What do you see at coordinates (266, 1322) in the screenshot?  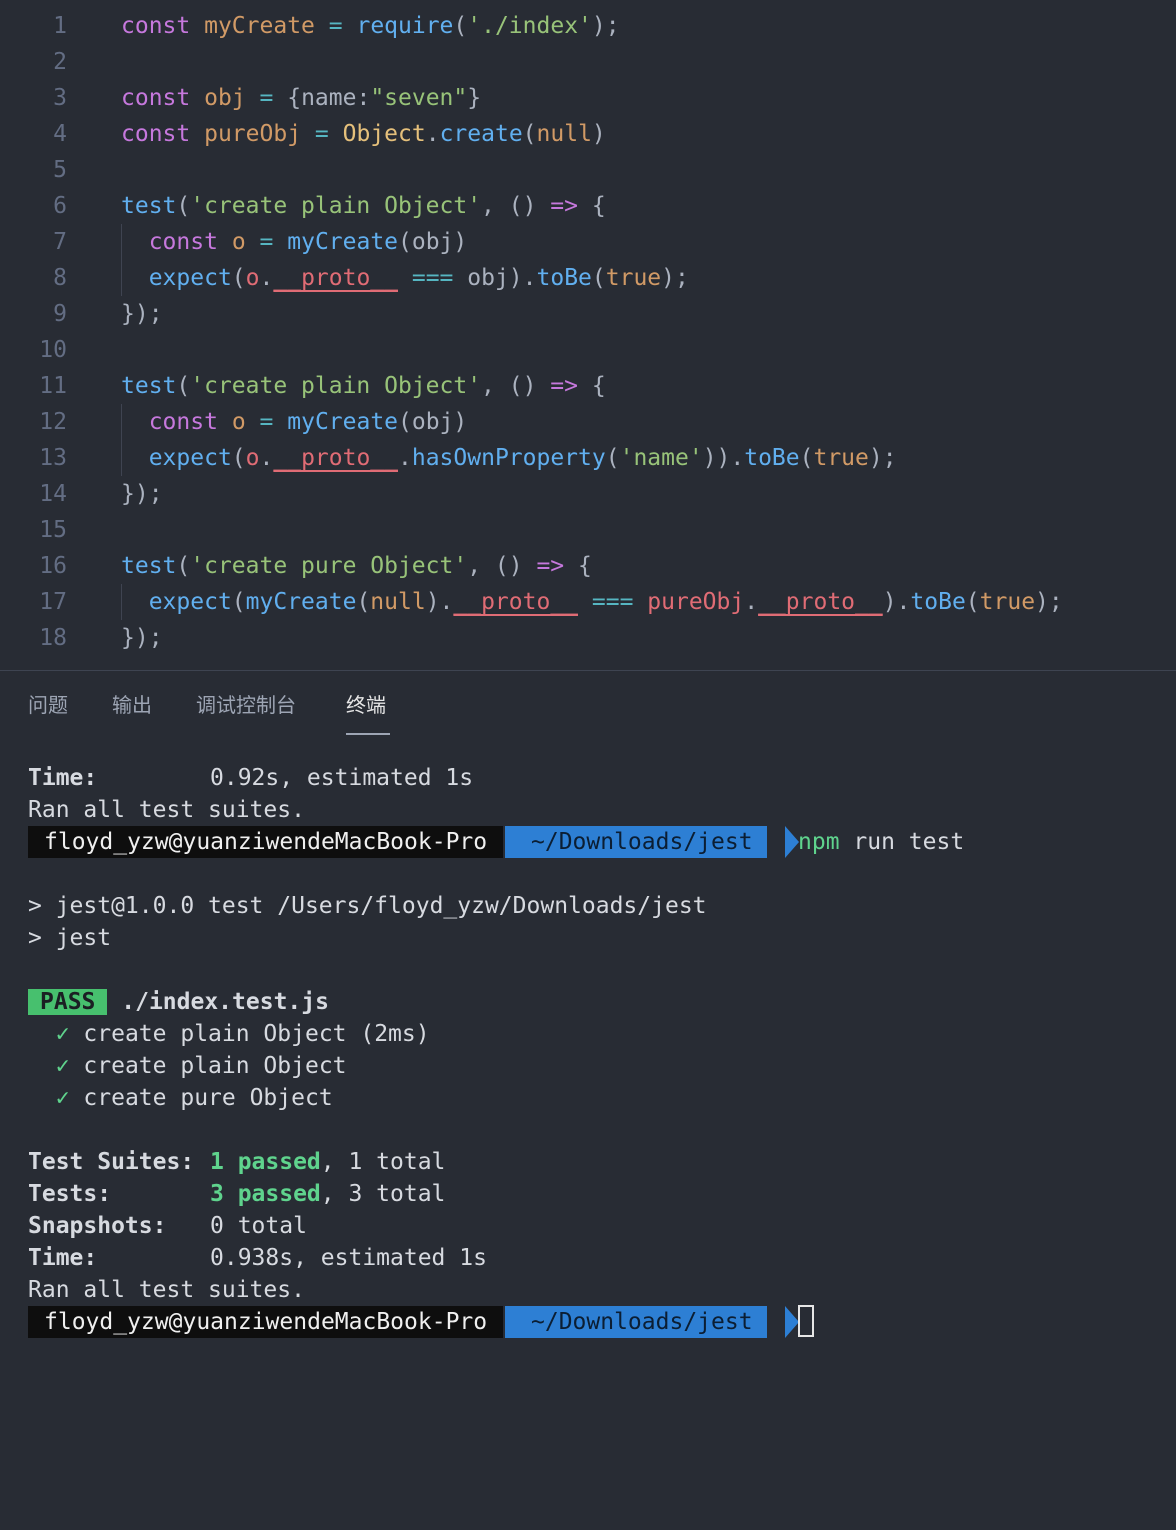 I see `prompt-host: floyd_yzw@yuanziwendeMacBook-Pro` at bounding box center [266, 1322].